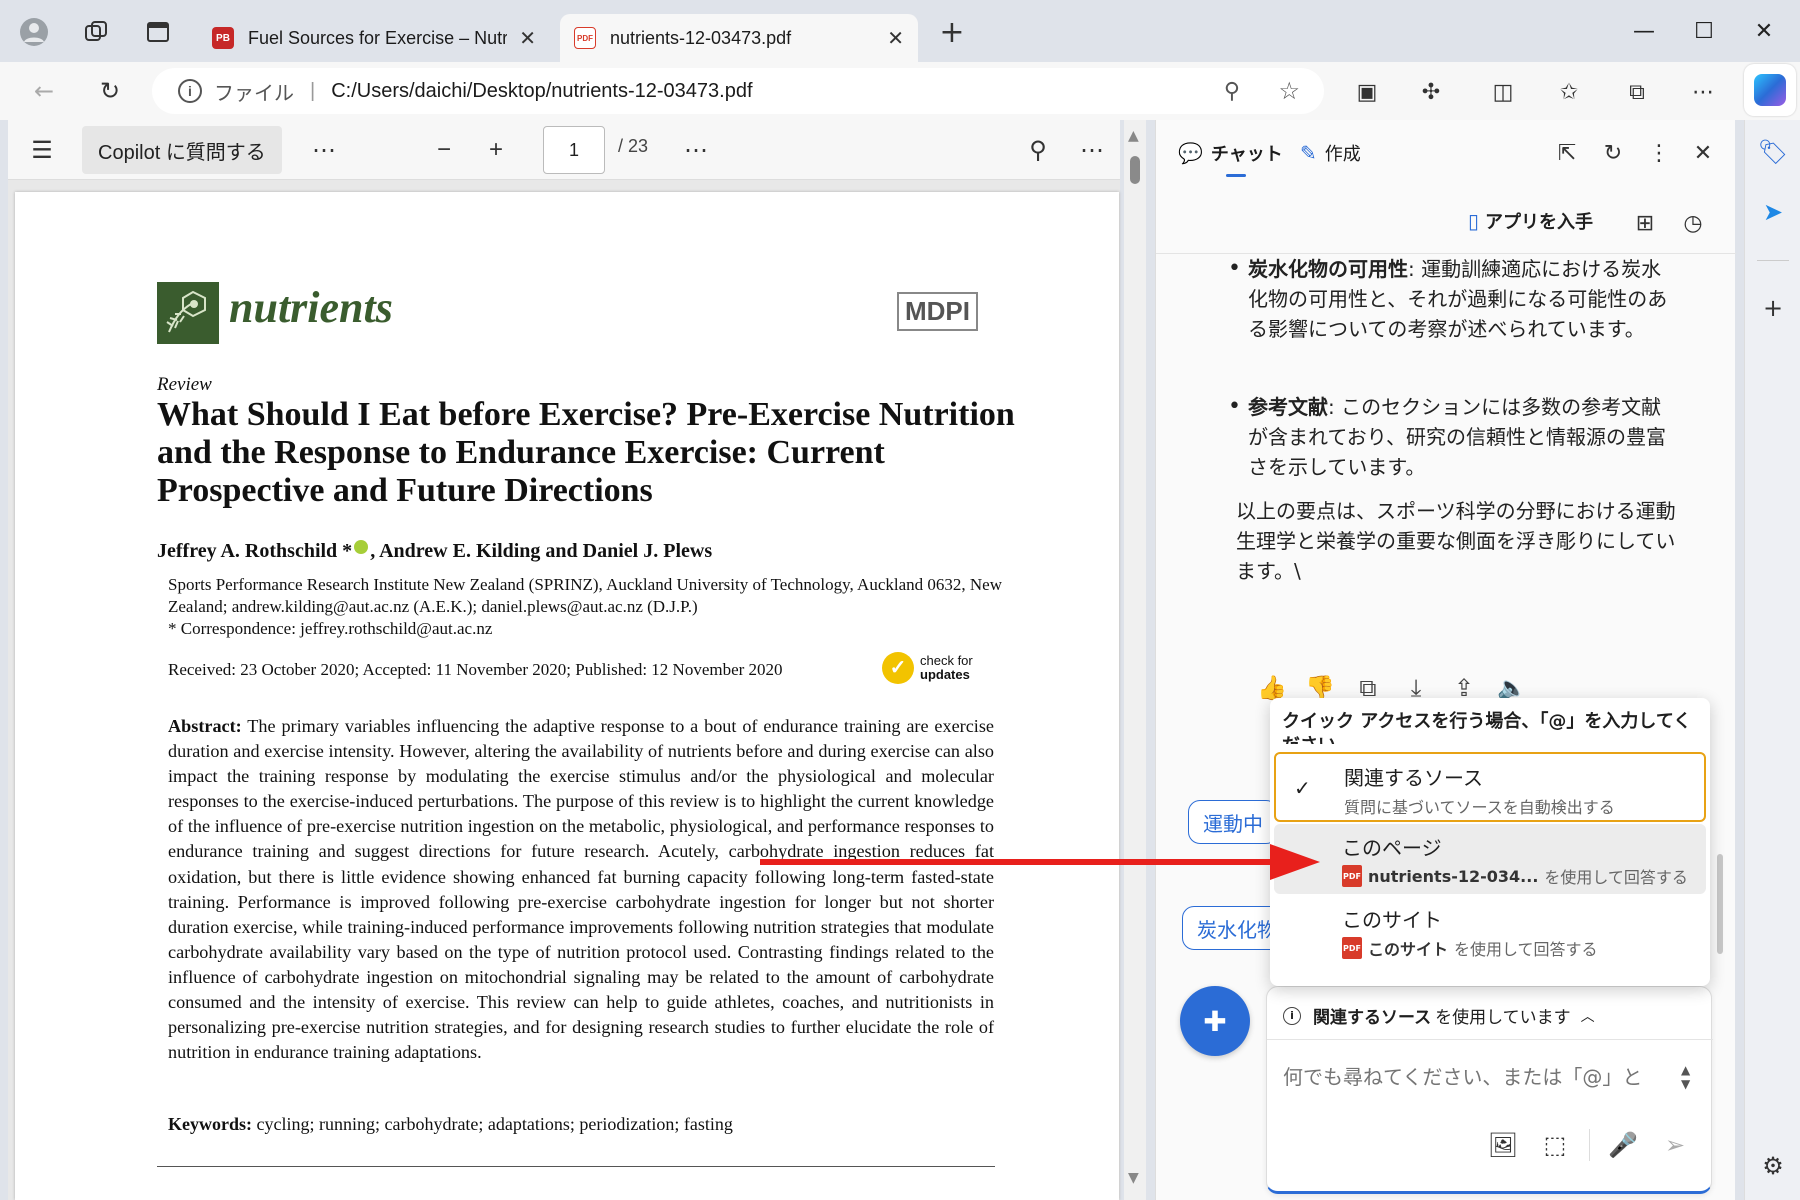 The width and height of the screenshot is (1800, 1200). What do you see at coordinates (190, 91) in the screenshot?
I see `info-icon: i` at bounding box center [190, 91].